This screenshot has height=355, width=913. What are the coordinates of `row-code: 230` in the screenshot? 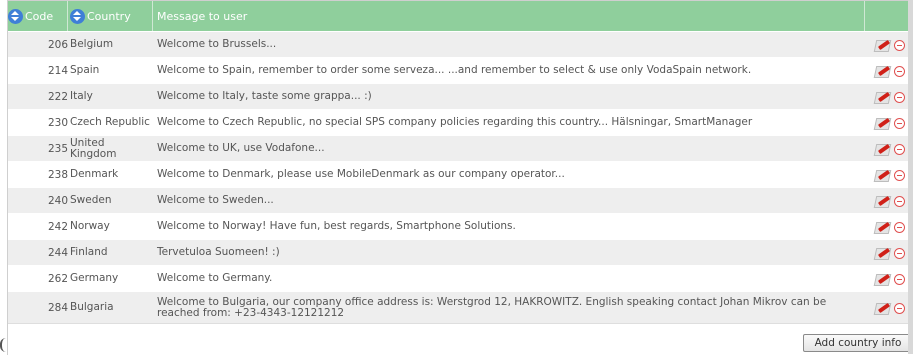 It's located at (57, 122).